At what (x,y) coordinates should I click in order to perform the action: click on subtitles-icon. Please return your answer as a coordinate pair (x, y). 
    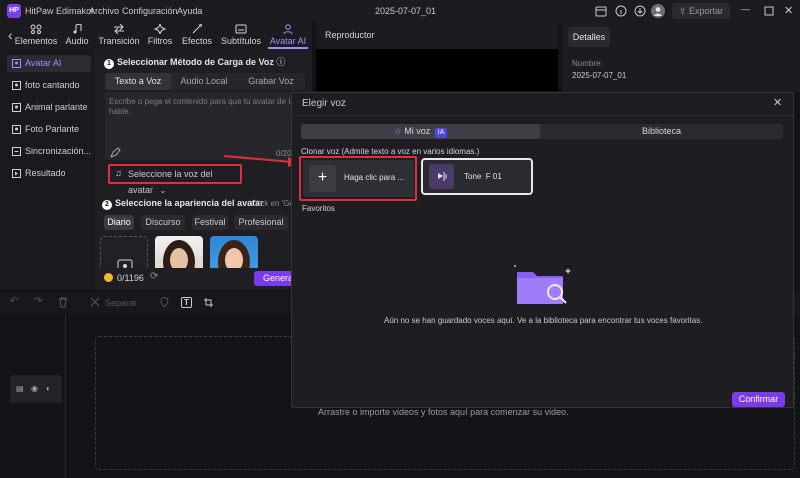
    Looking at the image, I should click on (241, 29).